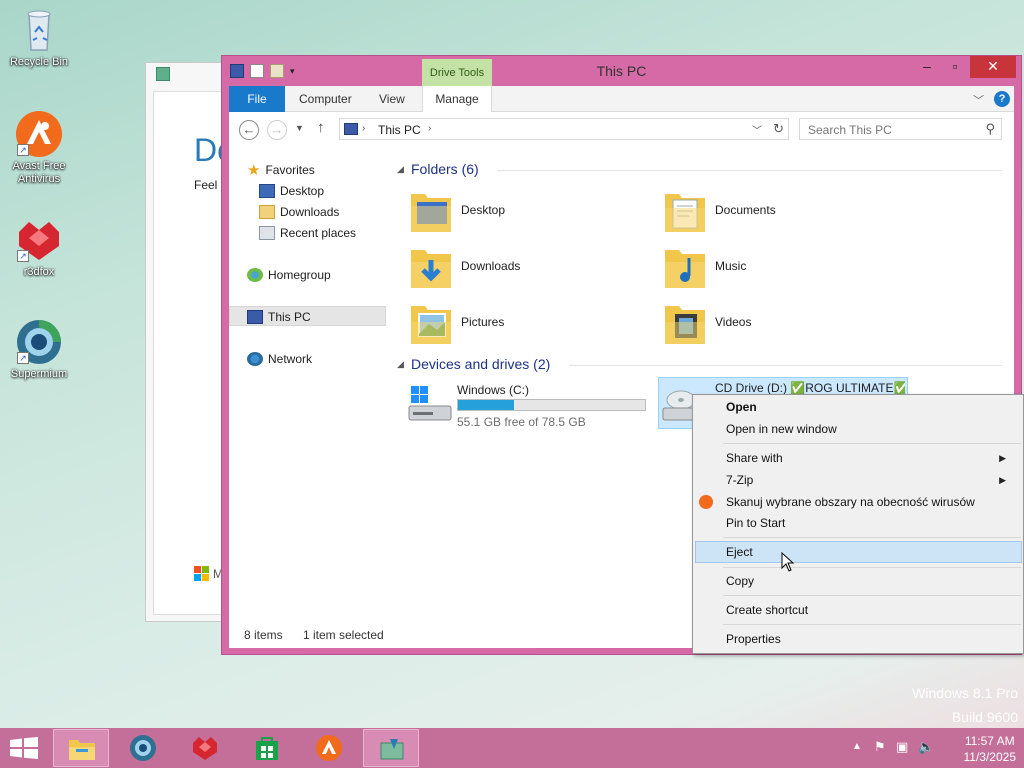 This screenshot has height=768, width=1024. I want to click on drive-d-name: CD Drive (D:) ✅ROG ULTIMATE✅, so click(810, 388).